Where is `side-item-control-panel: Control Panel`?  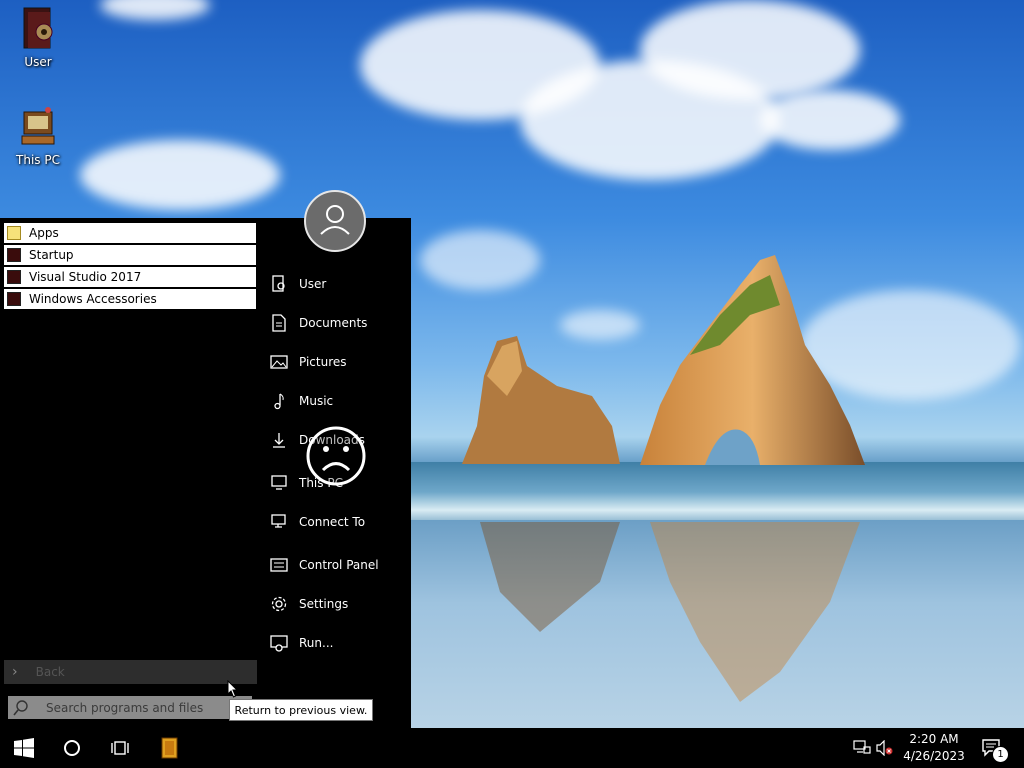
side-item-control-panel: Control Panel is located at coordinates (340, 565).